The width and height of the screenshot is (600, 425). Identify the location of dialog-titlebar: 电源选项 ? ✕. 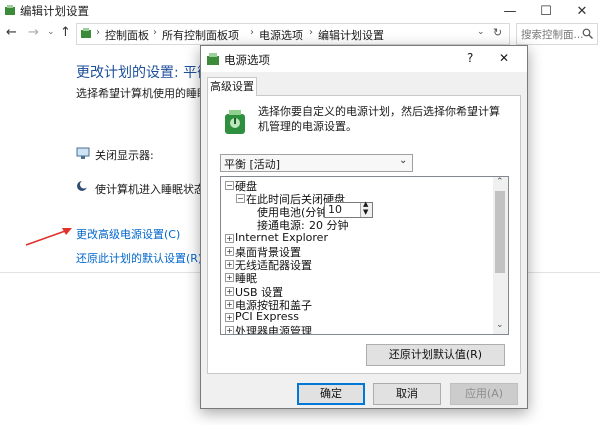
(364, 59).